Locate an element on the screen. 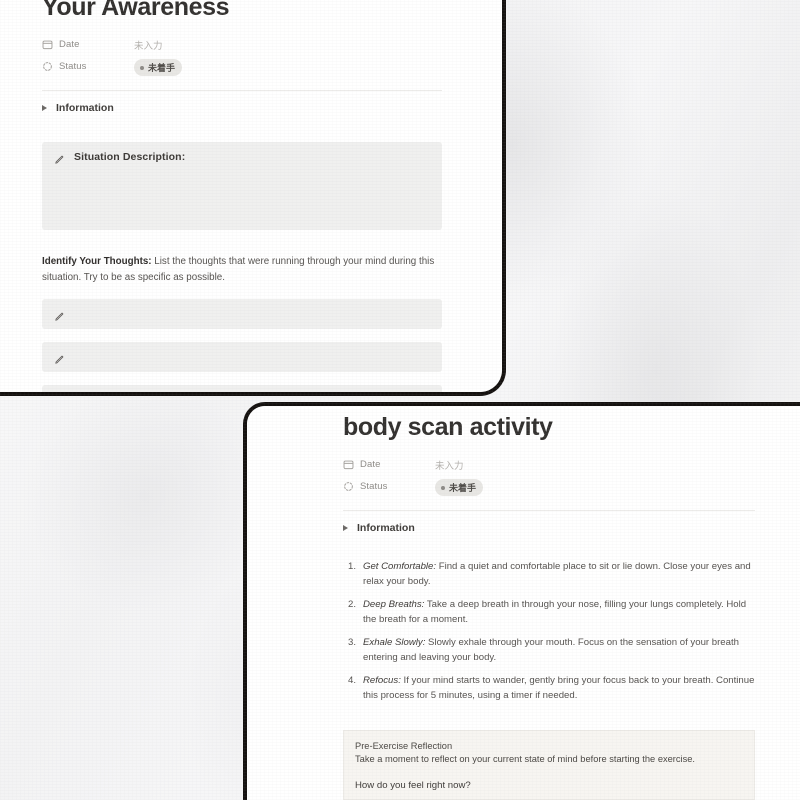 The image size is (800, 800). list-item-term: Exhale Slowly: is located at coordinates (394, 643).